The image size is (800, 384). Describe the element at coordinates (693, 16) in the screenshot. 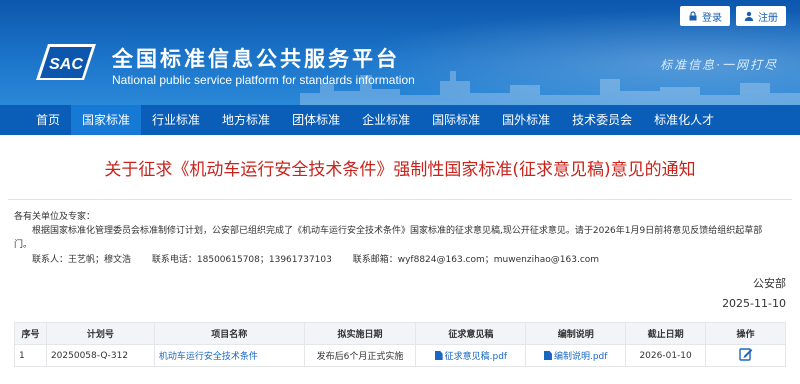

I see `lock-icon` at that location.